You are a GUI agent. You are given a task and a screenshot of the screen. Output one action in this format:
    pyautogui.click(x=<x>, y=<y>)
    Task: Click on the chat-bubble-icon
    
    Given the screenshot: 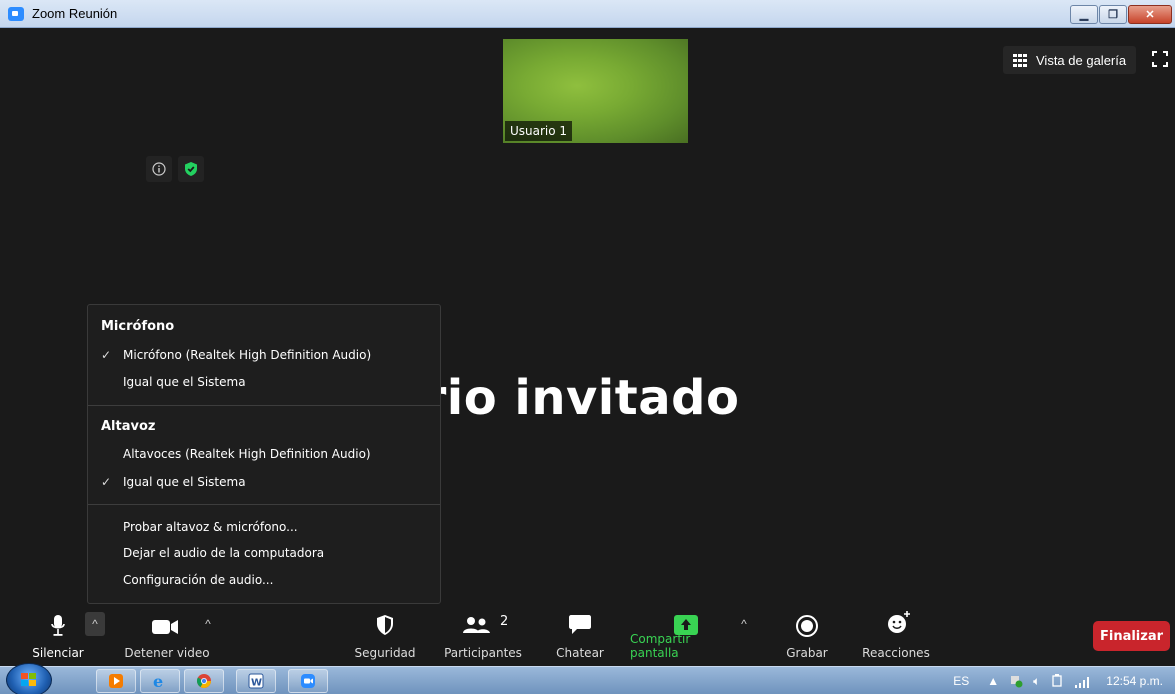 What is the action you would take?
    pyautogui.click(x=580, y=624)
    